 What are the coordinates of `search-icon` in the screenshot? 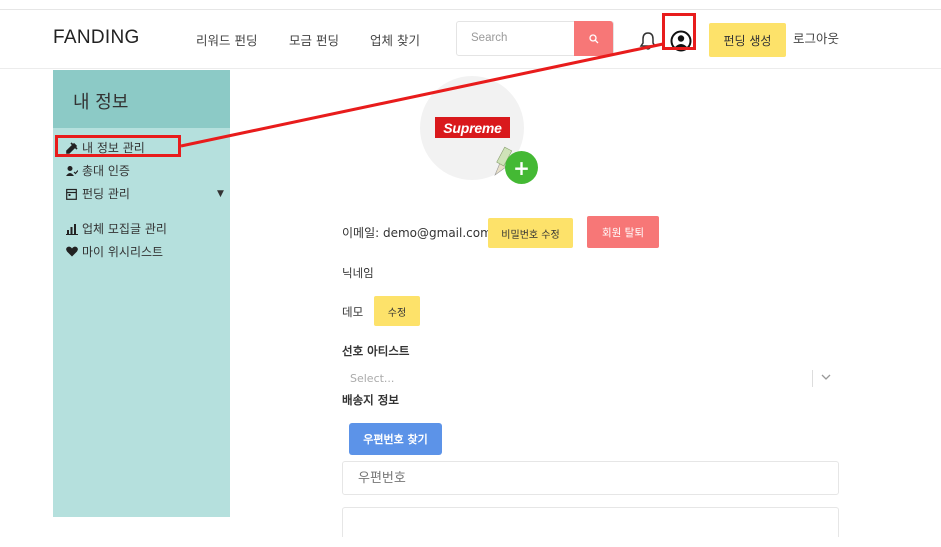 It's located at (593, 38).